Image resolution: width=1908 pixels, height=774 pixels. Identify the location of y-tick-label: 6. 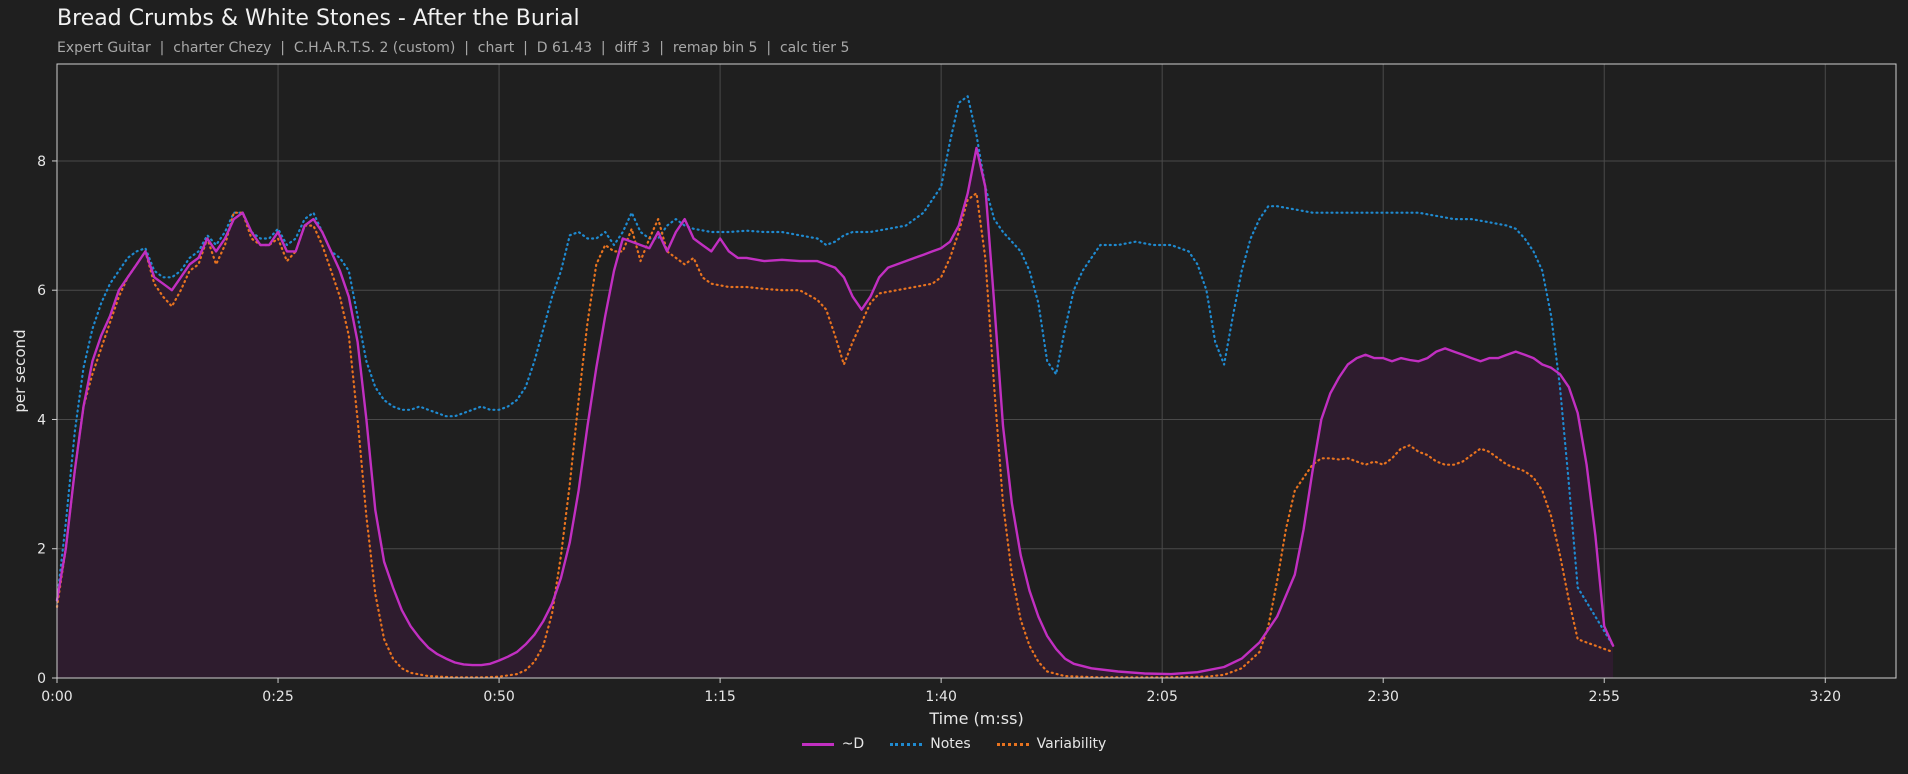
(41, 291).